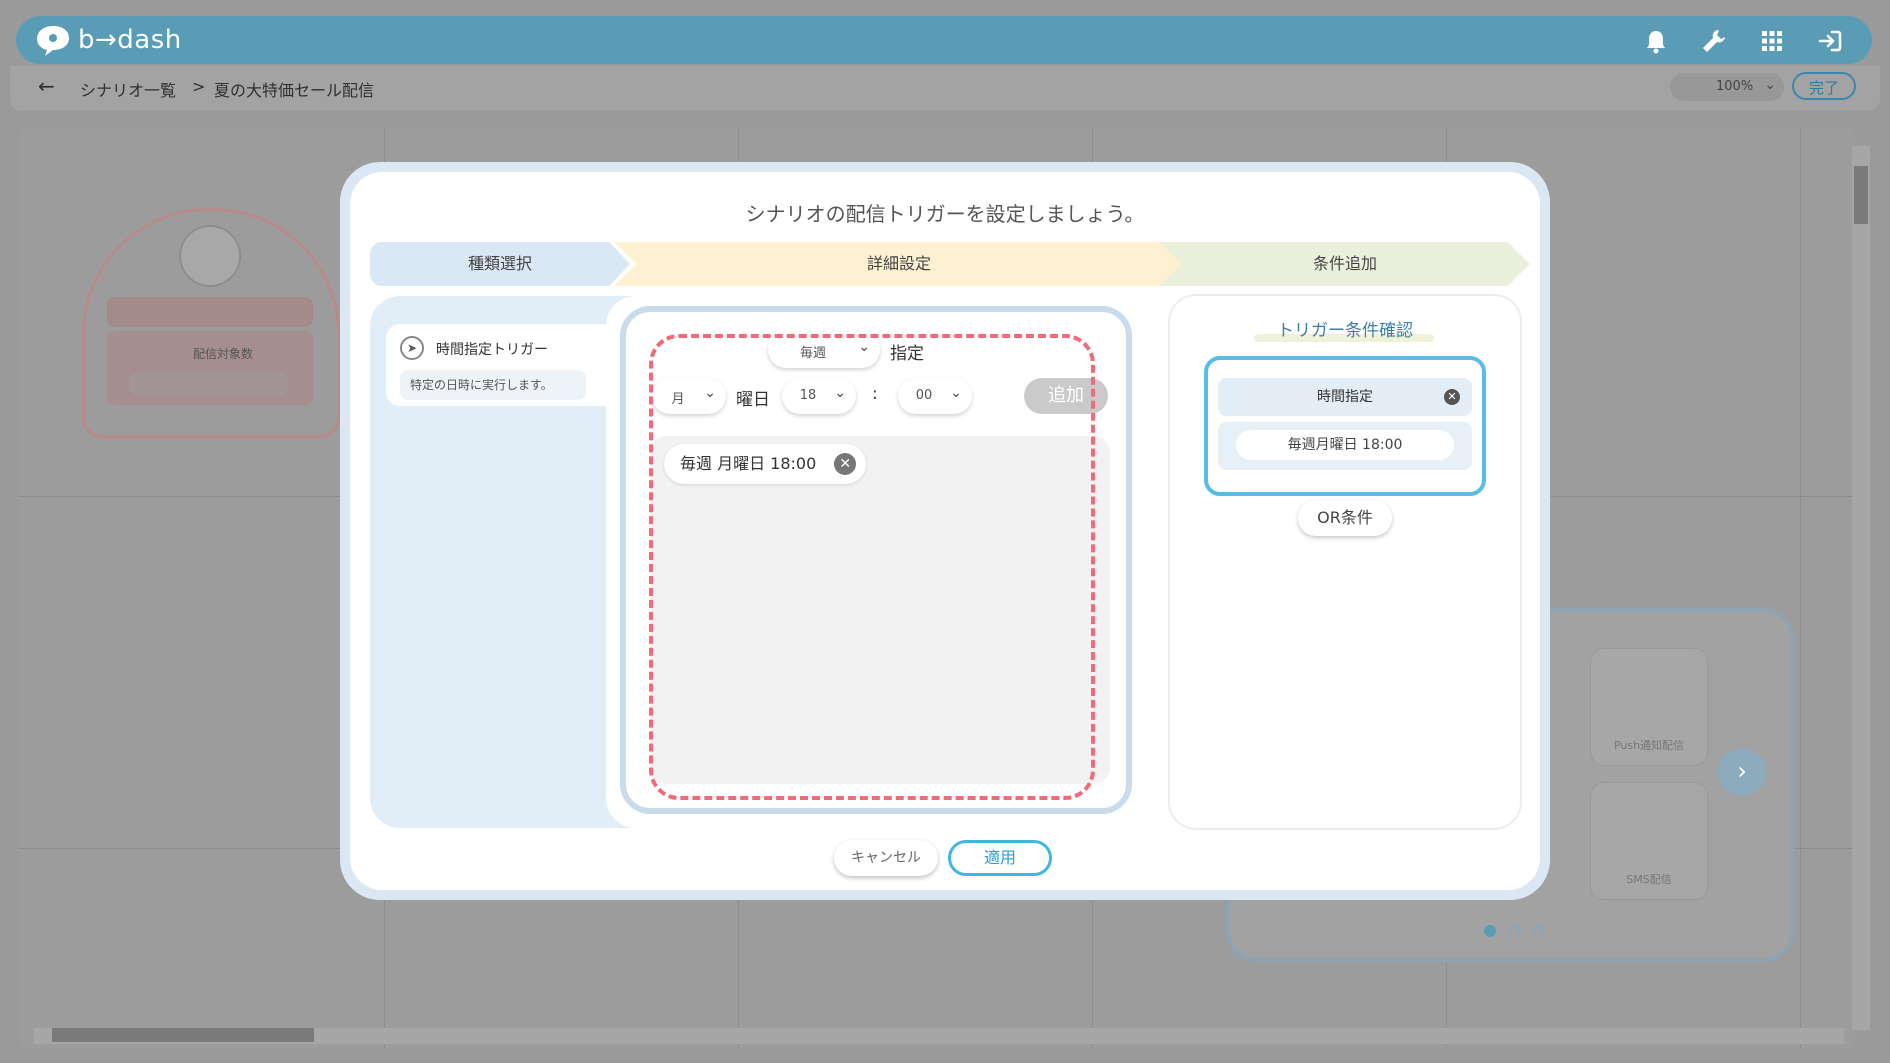 Image resolution: width=1890 pixels, height=1063 pixels. I want to click on modal-title: シナリオの配信トリガーを設定しましょう。, so click(945, 214).